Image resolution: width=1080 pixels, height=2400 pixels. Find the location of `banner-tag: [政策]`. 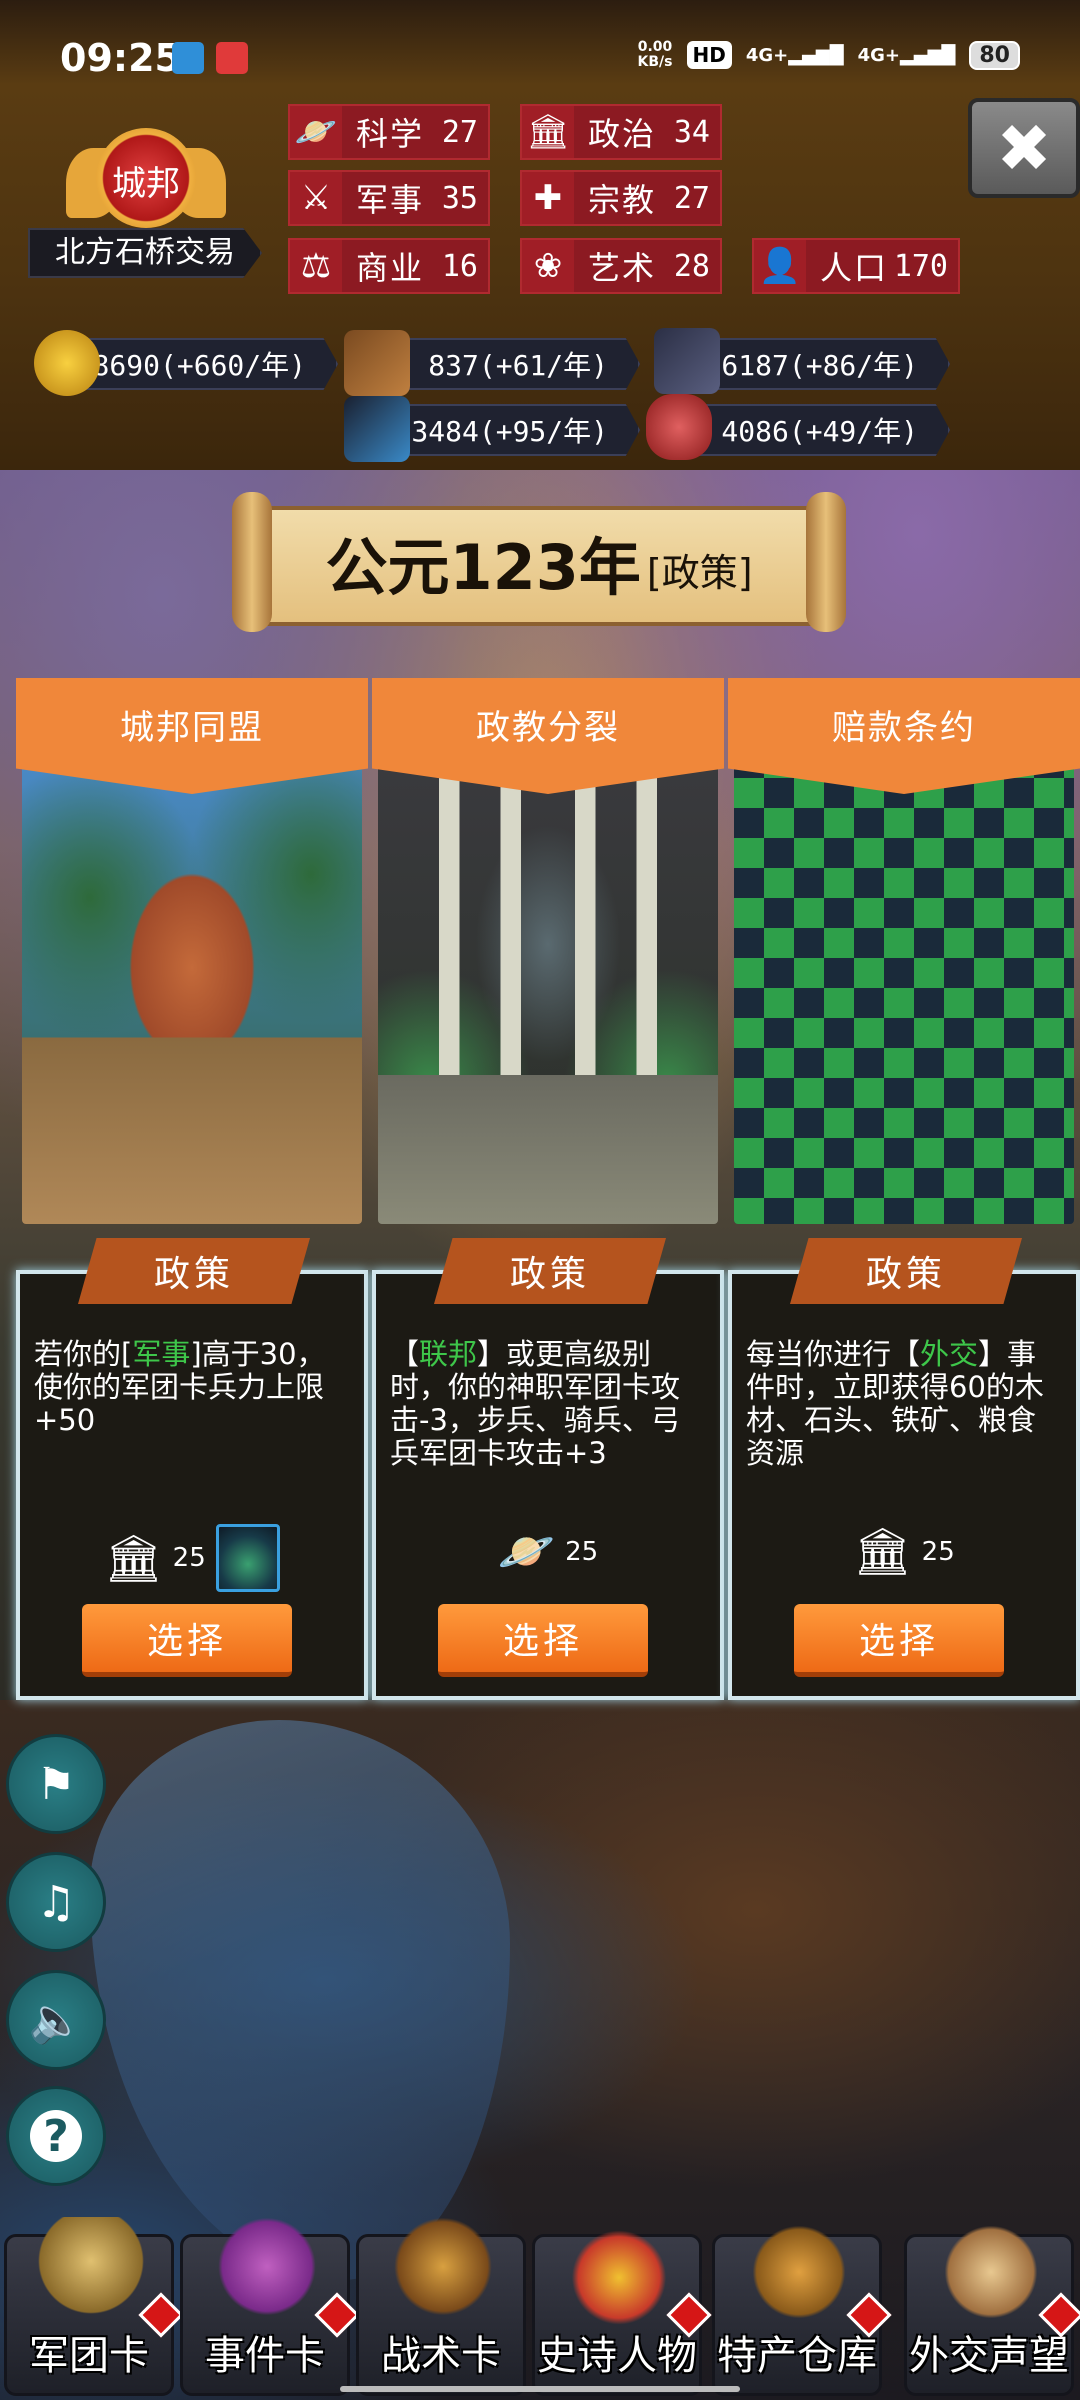

banner-tag: [政策] is located at coordinates (699, 572).